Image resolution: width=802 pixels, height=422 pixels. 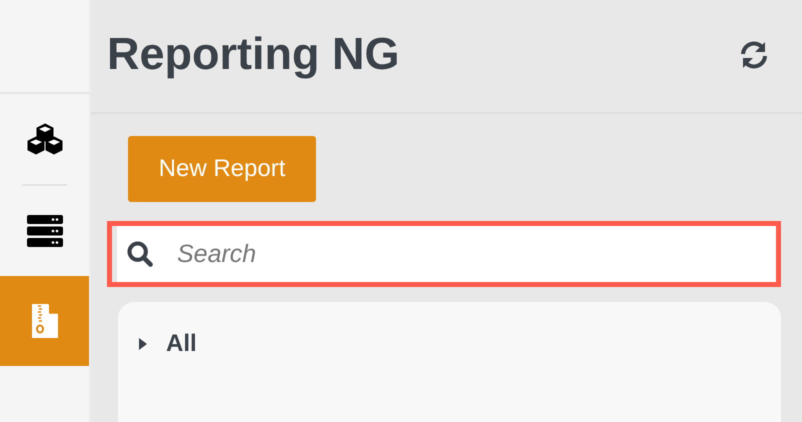 I want to click on server-icon, so click(x=44, y=231).